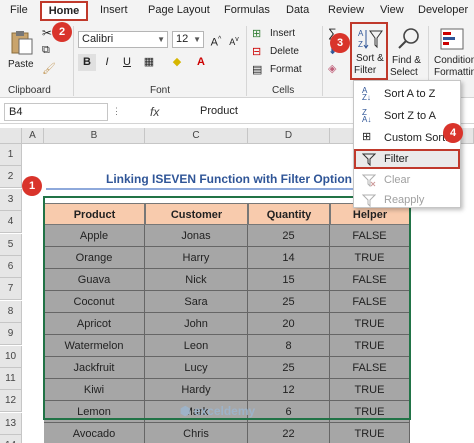  What do you see at coordinates (94, 324) in the screenshot?
I see `cell-product: Apricot` at bounding box center [94, 324].